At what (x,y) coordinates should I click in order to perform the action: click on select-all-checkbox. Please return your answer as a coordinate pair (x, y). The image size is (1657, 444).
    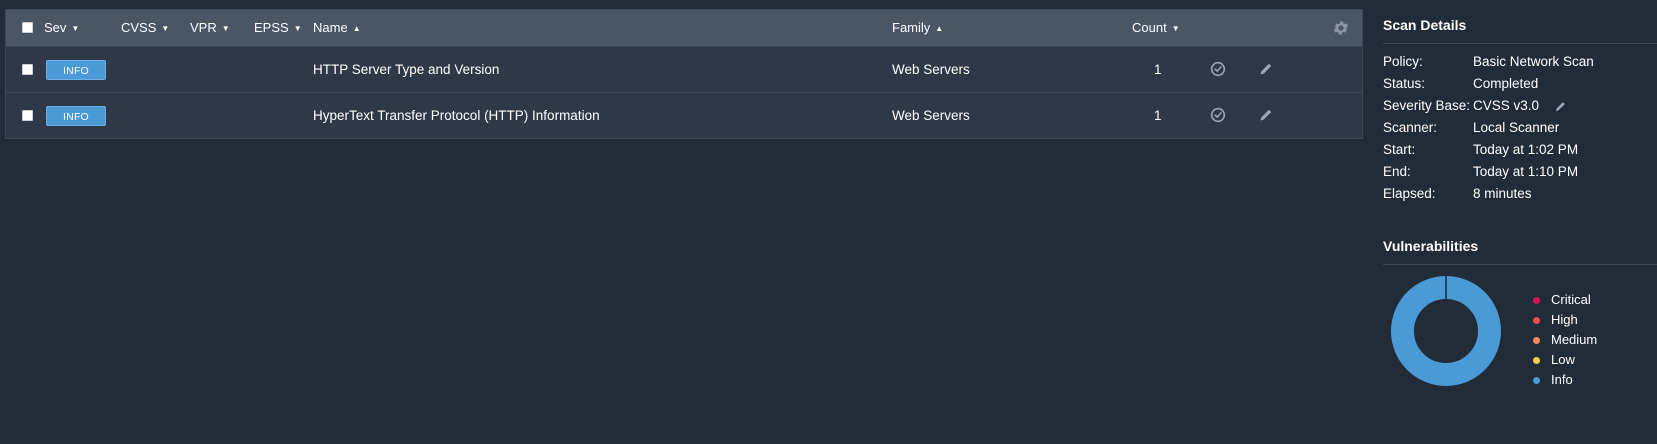
    Looking at the image, I should click on (27, 27).